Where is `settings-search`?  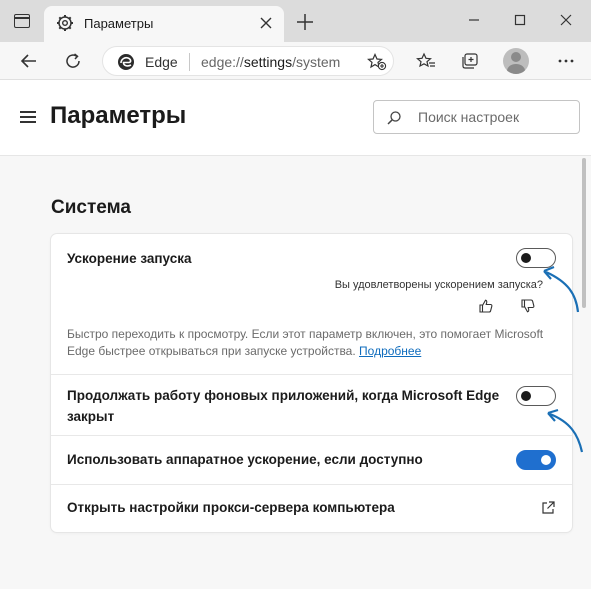
settings-search is located at coordinates (476, 117).